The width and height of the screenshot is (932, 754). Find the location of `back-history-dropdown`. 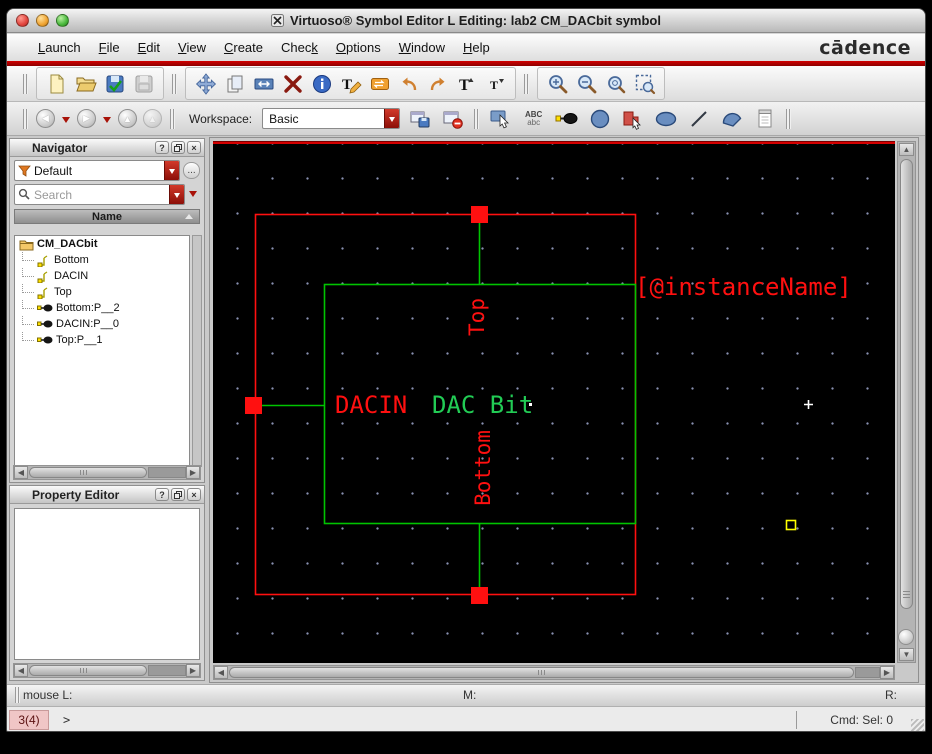

back-history-dropdown is located at coordinates (66, 121).